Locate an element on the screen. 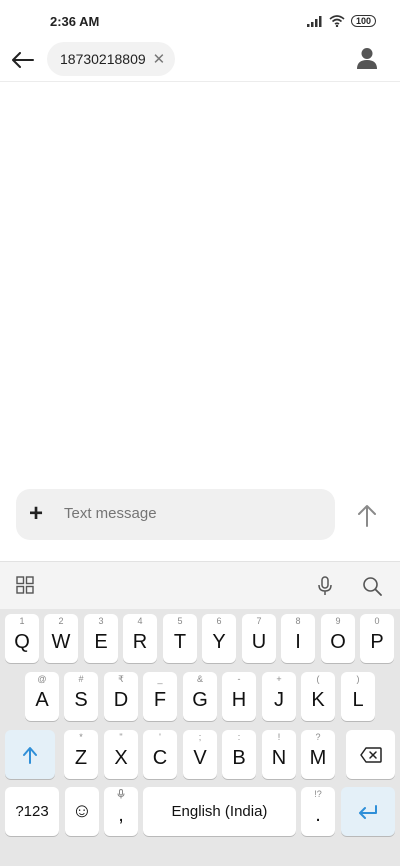 This screenshot has width=400, height=866. send-button is located at coordinates (367, 516).